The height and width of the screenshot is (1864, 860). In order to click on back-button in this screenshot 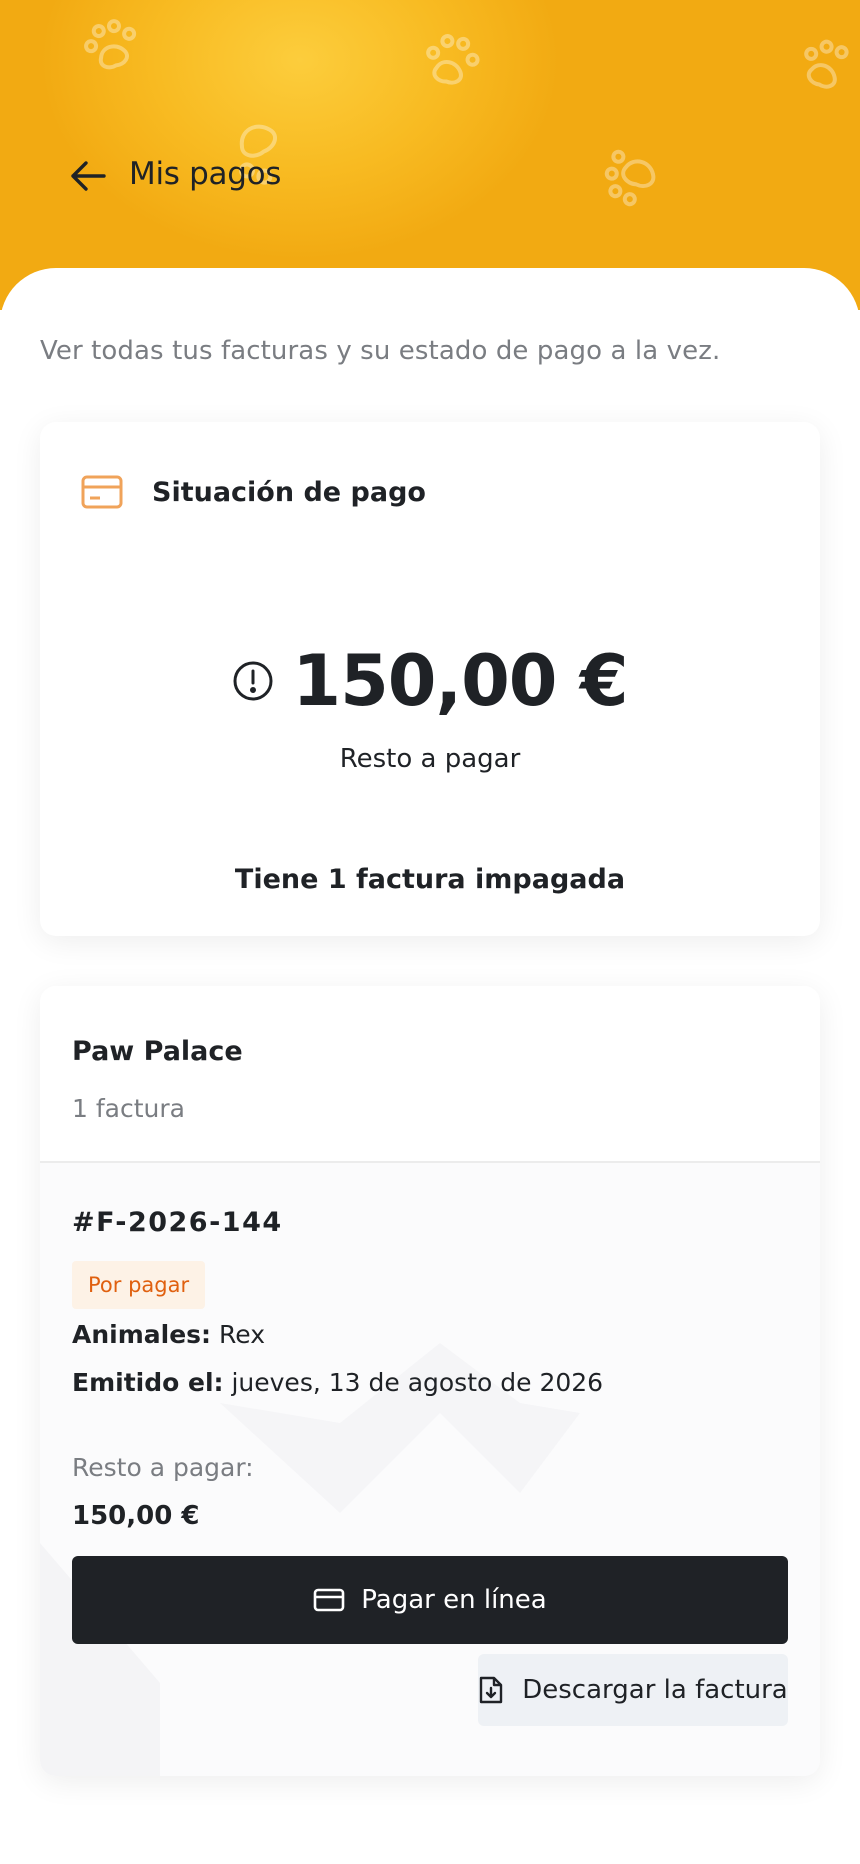, I will do `click(88, 176)`.